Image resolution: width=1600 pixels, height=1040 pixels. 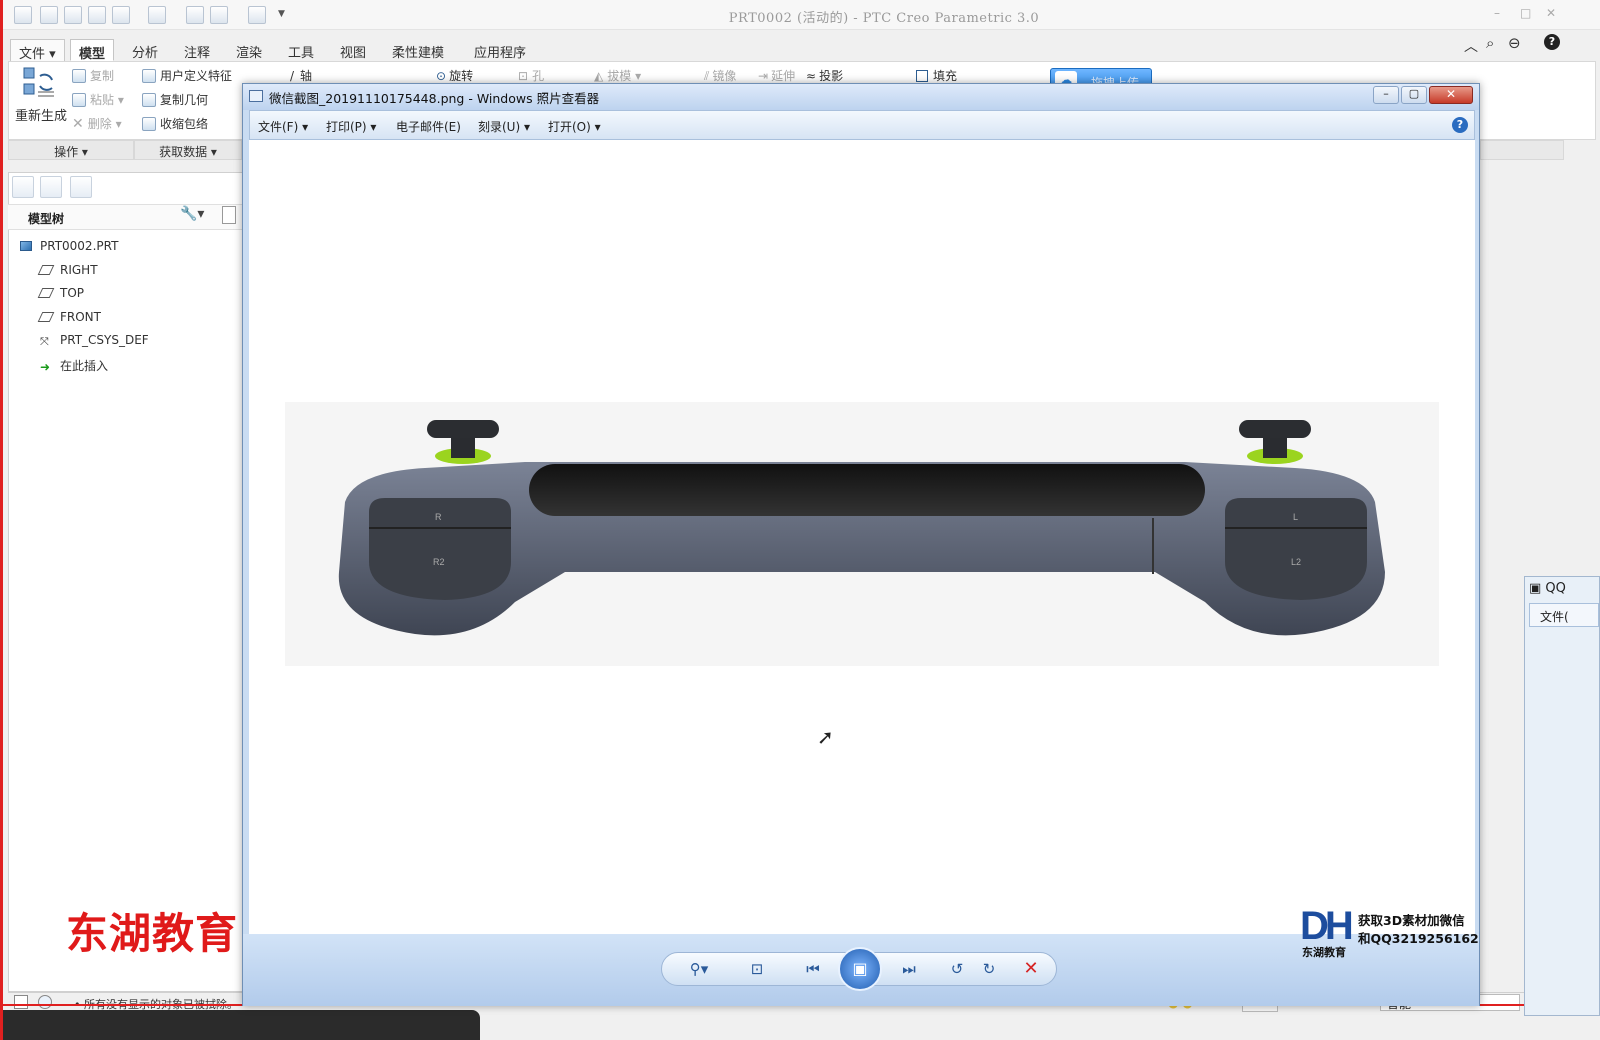 I want to click on mirror-button: ⫽ 镜像, so click(x=720, y=75).